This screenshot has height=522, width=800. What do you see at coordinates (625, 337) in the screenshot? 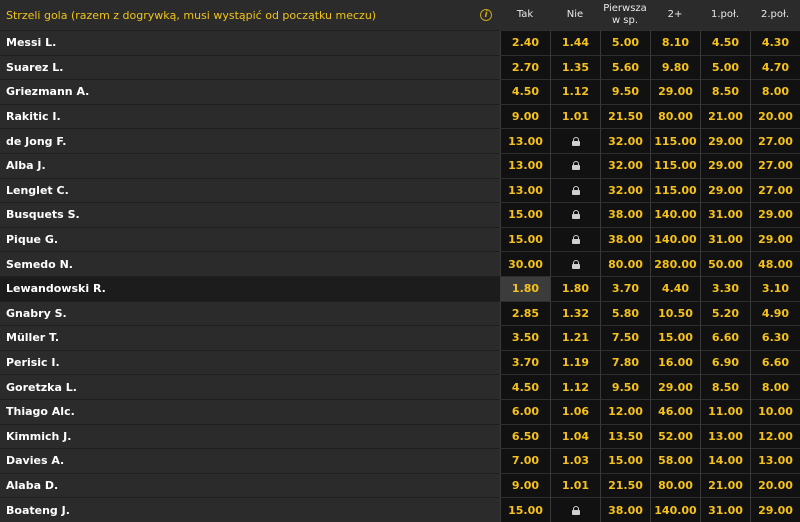
I see `odd-pierwsza-button: 7.50` at bounding box center [625, 337].